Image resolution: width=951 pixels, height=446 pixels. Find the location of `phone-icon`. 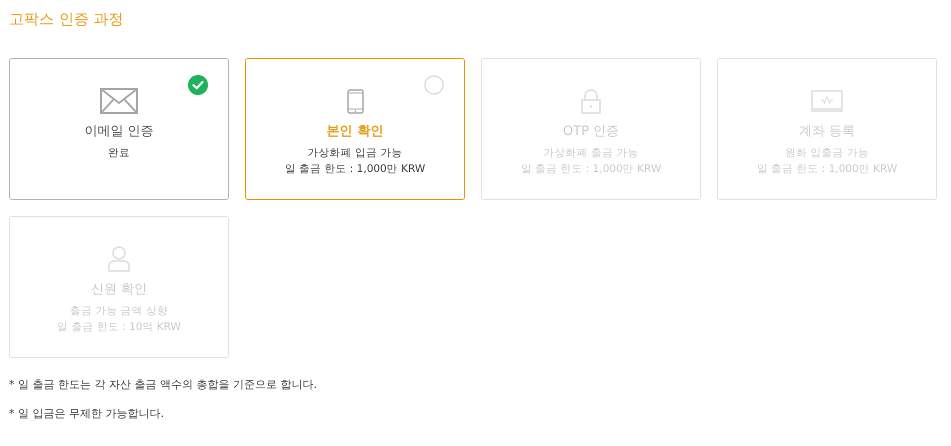

phone-icon is located at coordinates (355, 101).